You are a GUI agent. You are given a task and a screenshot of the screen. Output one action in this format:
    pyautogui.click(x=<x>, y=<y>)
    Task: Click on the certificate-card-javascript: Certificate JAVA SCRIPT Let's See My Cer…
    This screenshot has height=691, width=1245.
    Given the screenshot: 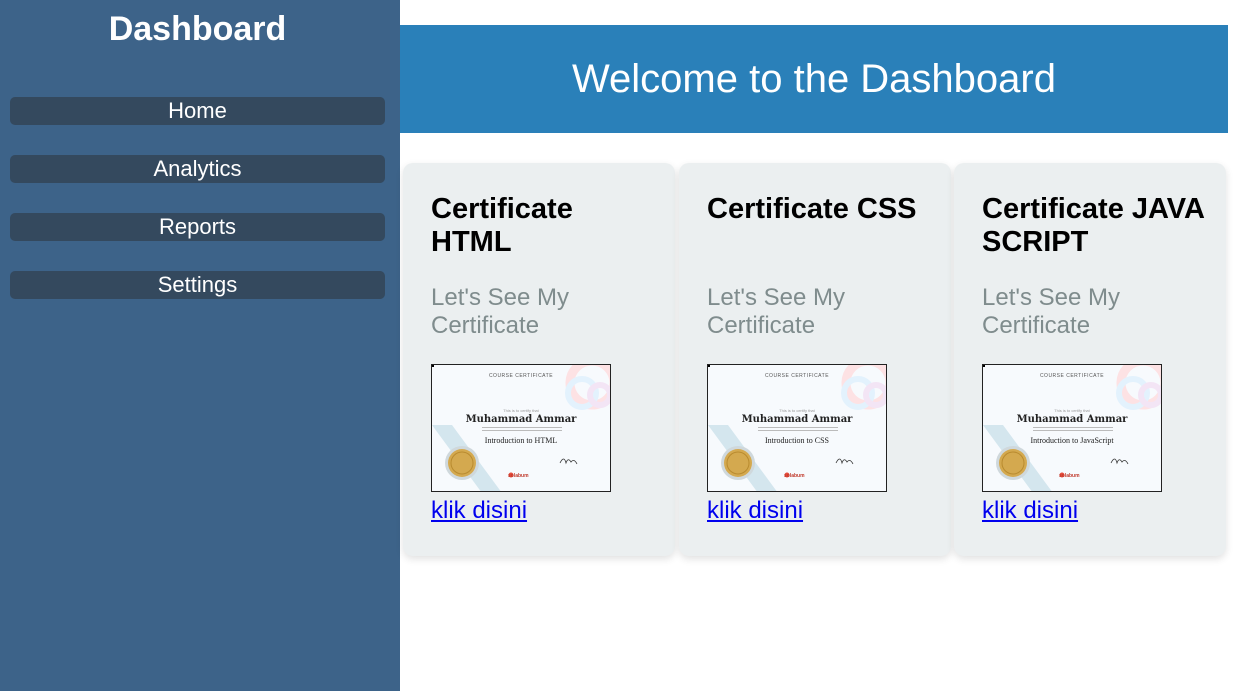 What is the action you would take?
    pyautogui.click(x=1090, y=359)
    